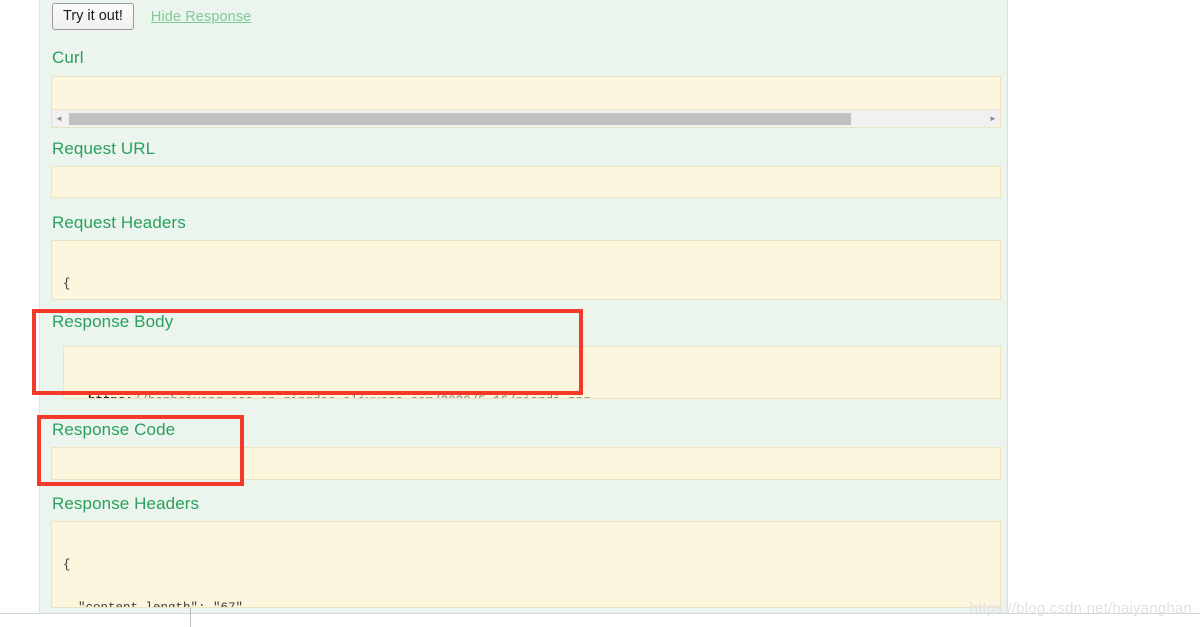 The width and height of the screenshot is (1200, 627). I want to click on request-url-box: http://localhost:8080/upload/uploadimg, so click(526, 182).